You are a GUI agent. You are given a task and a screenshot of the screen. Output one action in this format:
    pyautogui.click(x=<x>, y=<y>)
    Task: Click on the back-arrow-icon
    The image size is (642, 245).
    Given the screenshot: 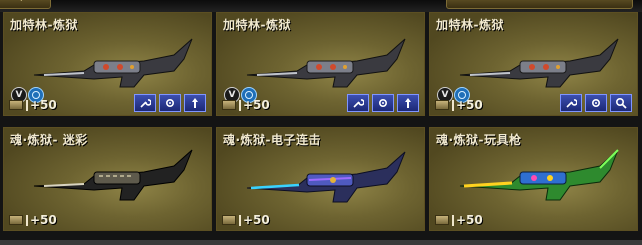 What is the action you would take?
    pyautogui.click(x=18, y=0)
    